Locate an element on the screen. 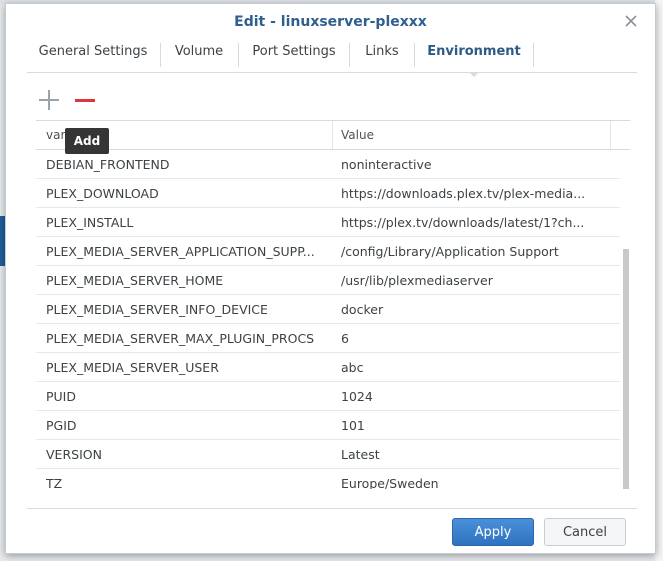 The height and width of the screenshot is (561, 663). variable-cell: VERSION is located at coordinates (74, 454).